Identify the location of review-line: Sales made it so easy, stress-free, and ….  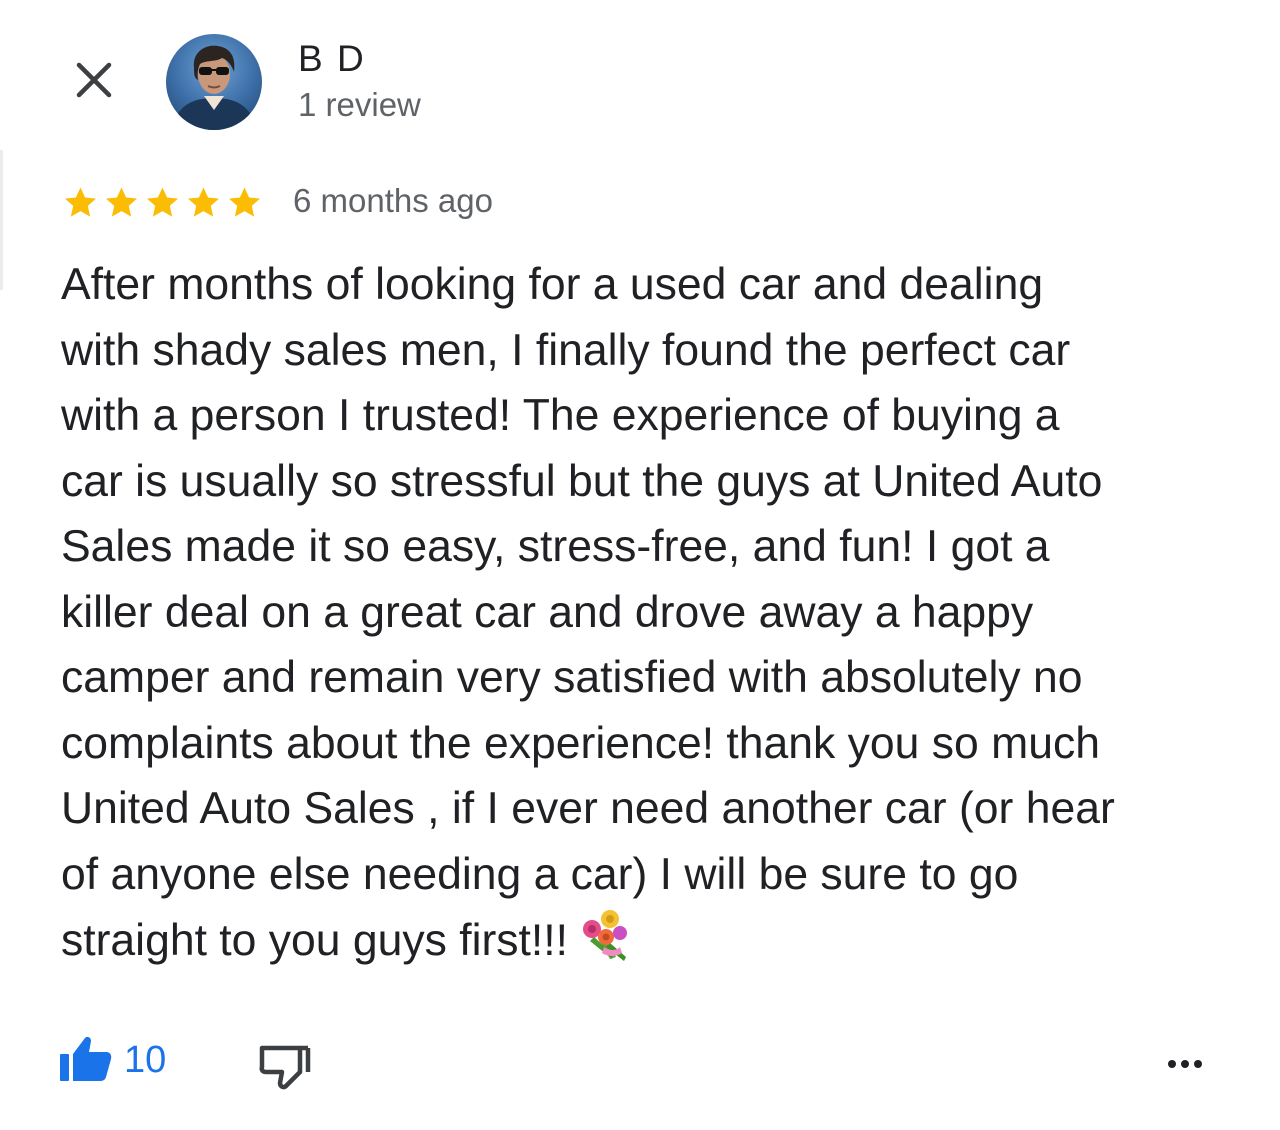
(555, 546).